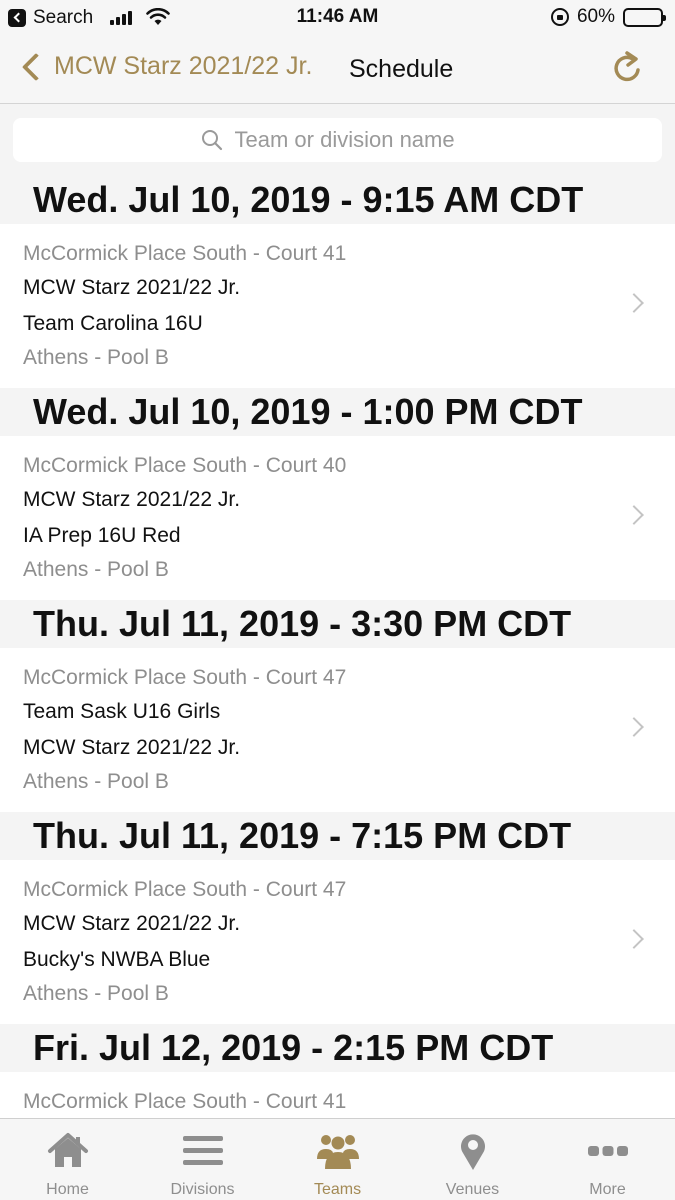 This screenshot has height=1200, width=675. I want to click on page-title: Schedule, so click(401, 69).